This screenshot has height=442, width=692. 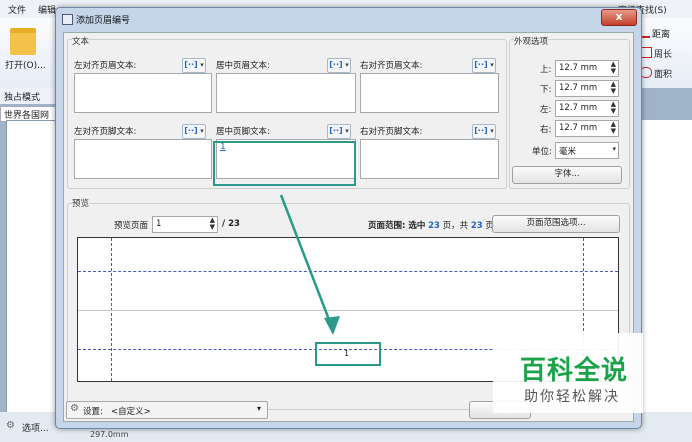 I want to click on watermark-subtitle: 助你轻松解决, so click(x=572, y=397).